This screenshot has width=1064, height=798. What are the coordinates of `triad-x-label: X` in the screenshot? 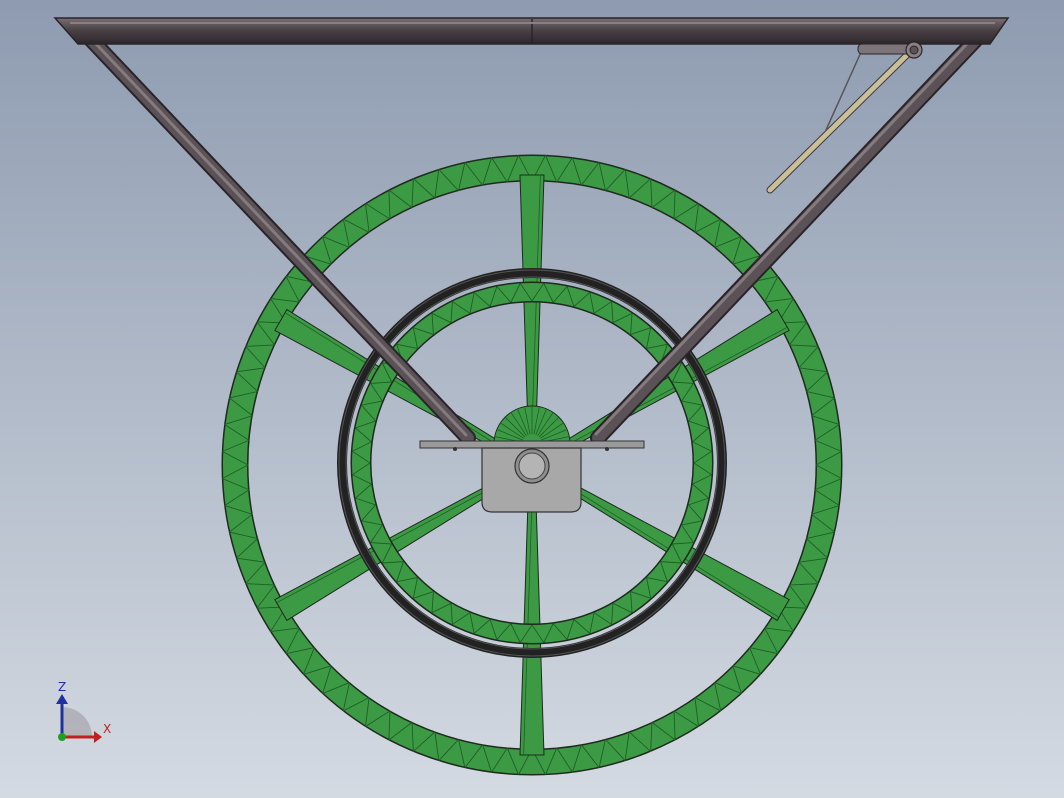 It's located at (107, 729).